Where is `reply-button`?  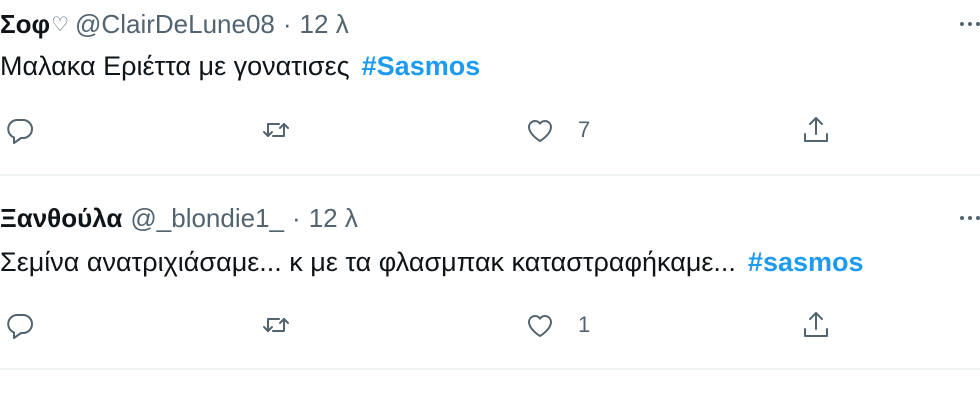
reply-button is located at coordinates (20, 325).